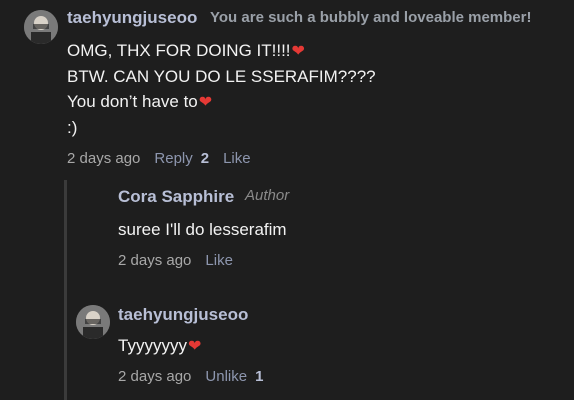  What do you see at coordinates (140, 101) in the screenshot?
I see `comment-line-3: You don’t have to❤` at bounding box center [140, 101].